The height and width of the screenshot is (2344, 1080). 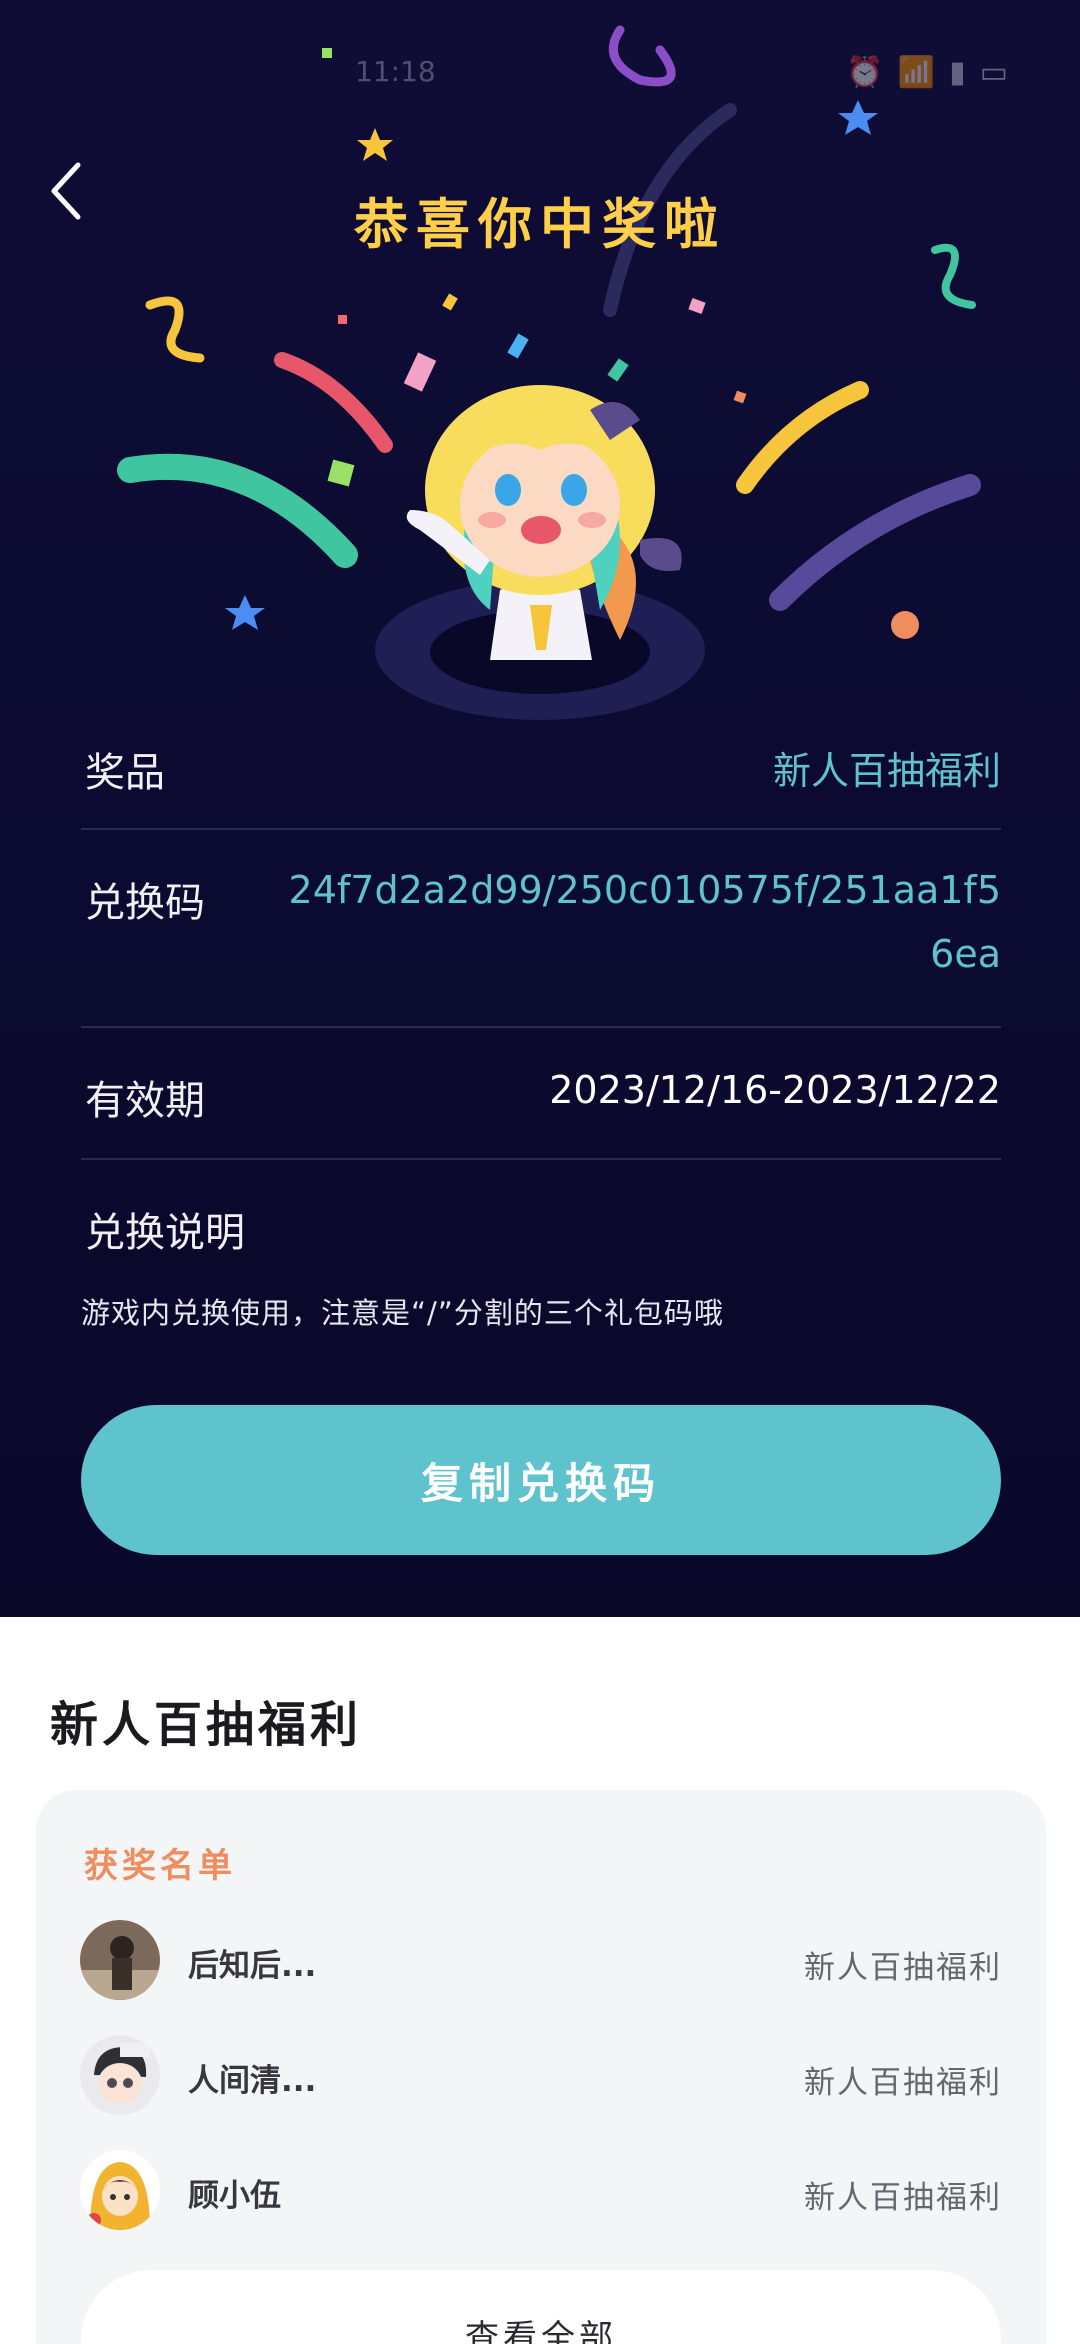 I want to click on battery-icon: ▭, so click(x=993, y=72).